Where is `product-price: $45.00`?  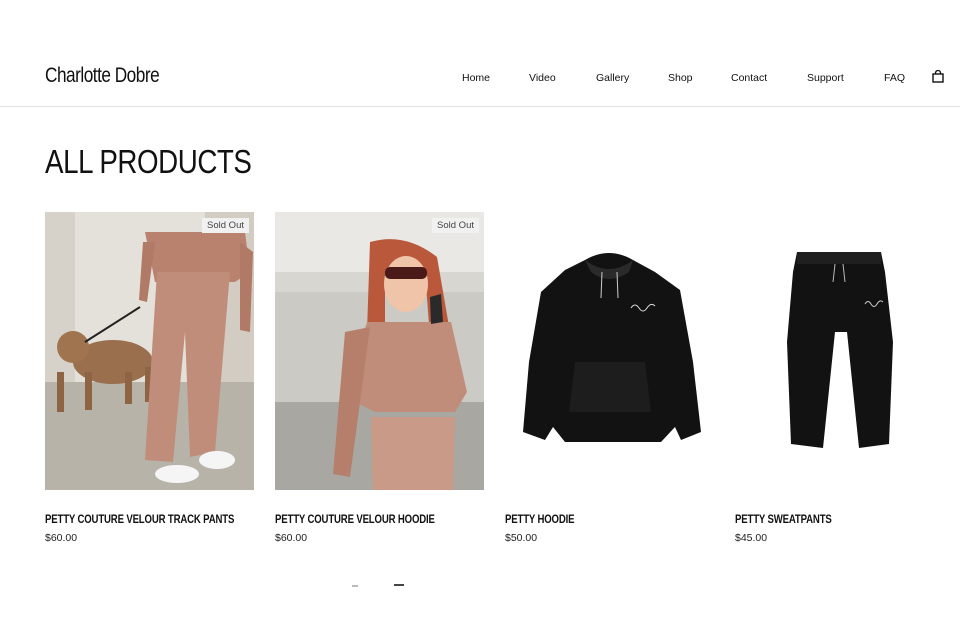 product-price: $45.00 is located at coordinates (751, 538).